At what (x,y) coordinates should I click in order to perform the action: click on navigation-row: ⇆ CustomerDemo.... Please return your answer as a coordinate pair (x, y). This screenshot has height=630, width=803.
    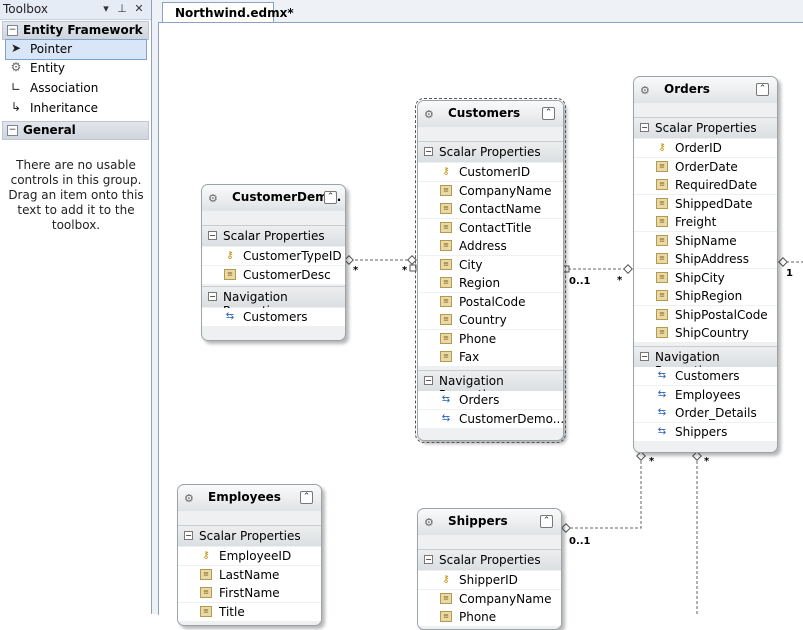
    Looking at the image, I should click on (490, 419).